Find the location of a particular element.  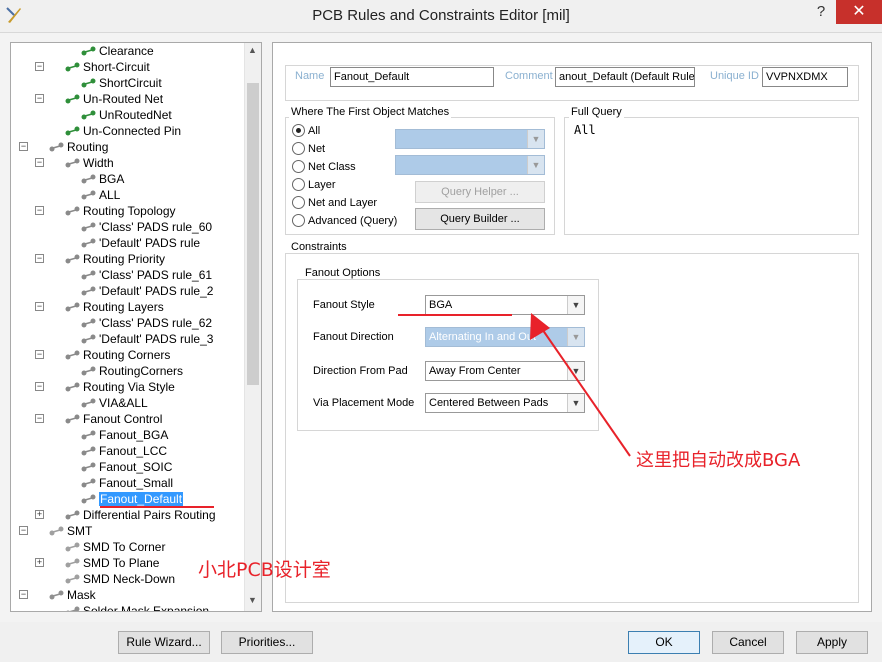

match-combo-2: ▼ is located at coordinates (470, 165).